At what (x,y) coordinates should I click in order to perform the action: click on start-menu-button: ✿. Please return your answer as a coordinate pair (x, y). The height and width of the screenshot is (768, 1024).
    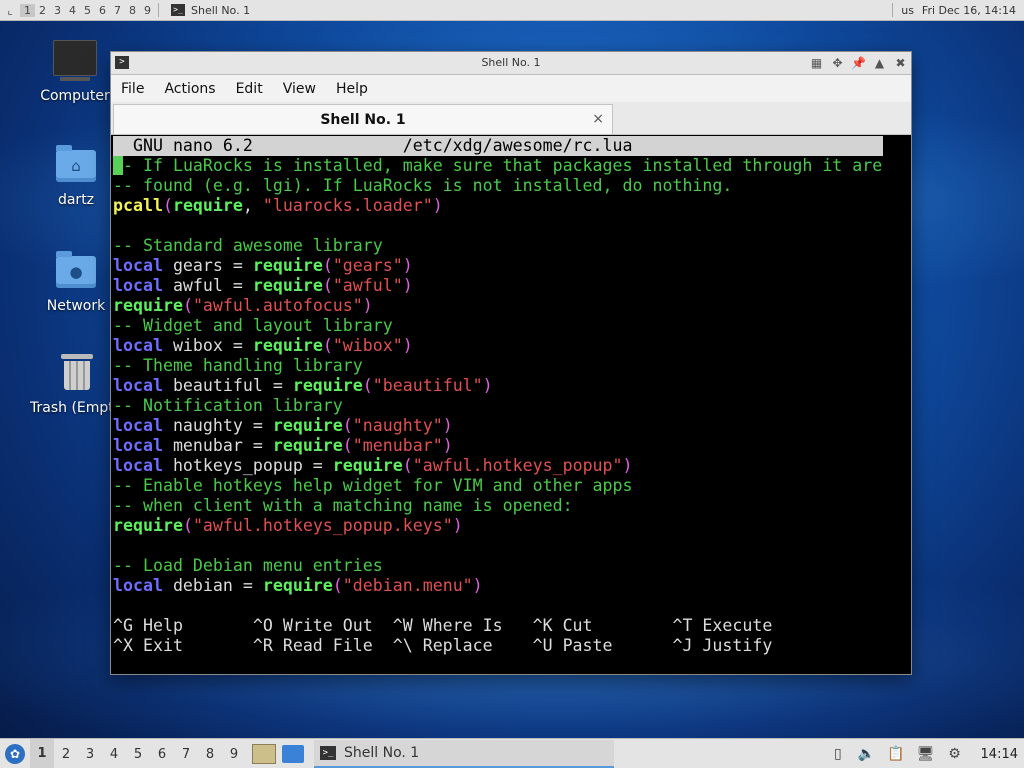
    Looking at the image, I should click on (15, 753).